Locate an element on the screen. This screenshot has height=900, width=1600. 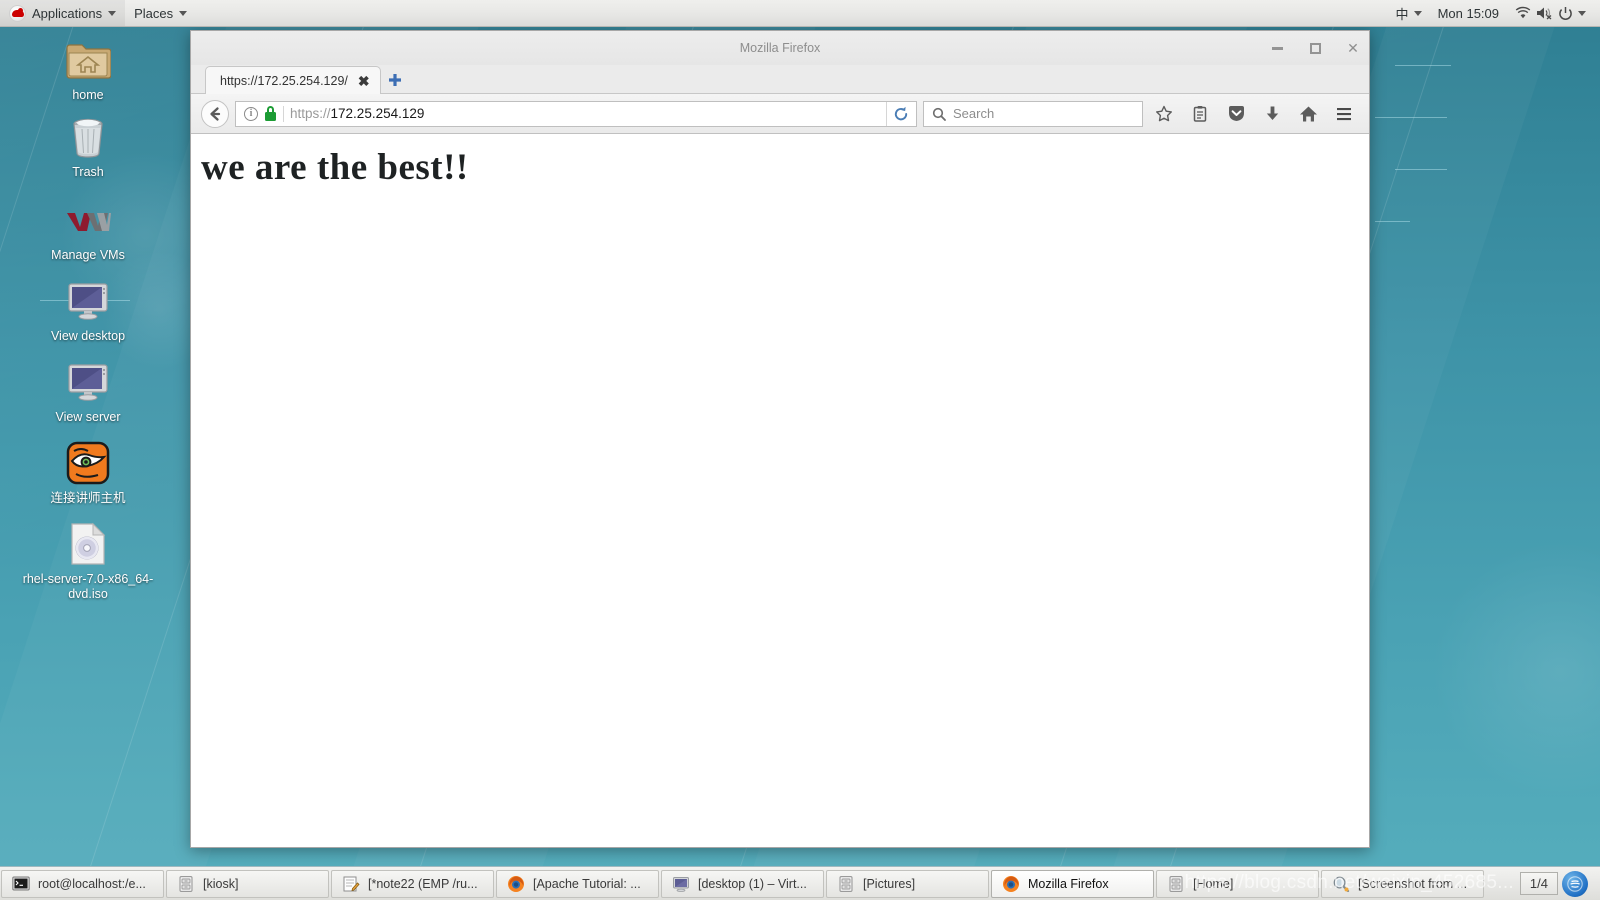
workspace-indicator: 1/4 is located at coordinates (1556, 883).